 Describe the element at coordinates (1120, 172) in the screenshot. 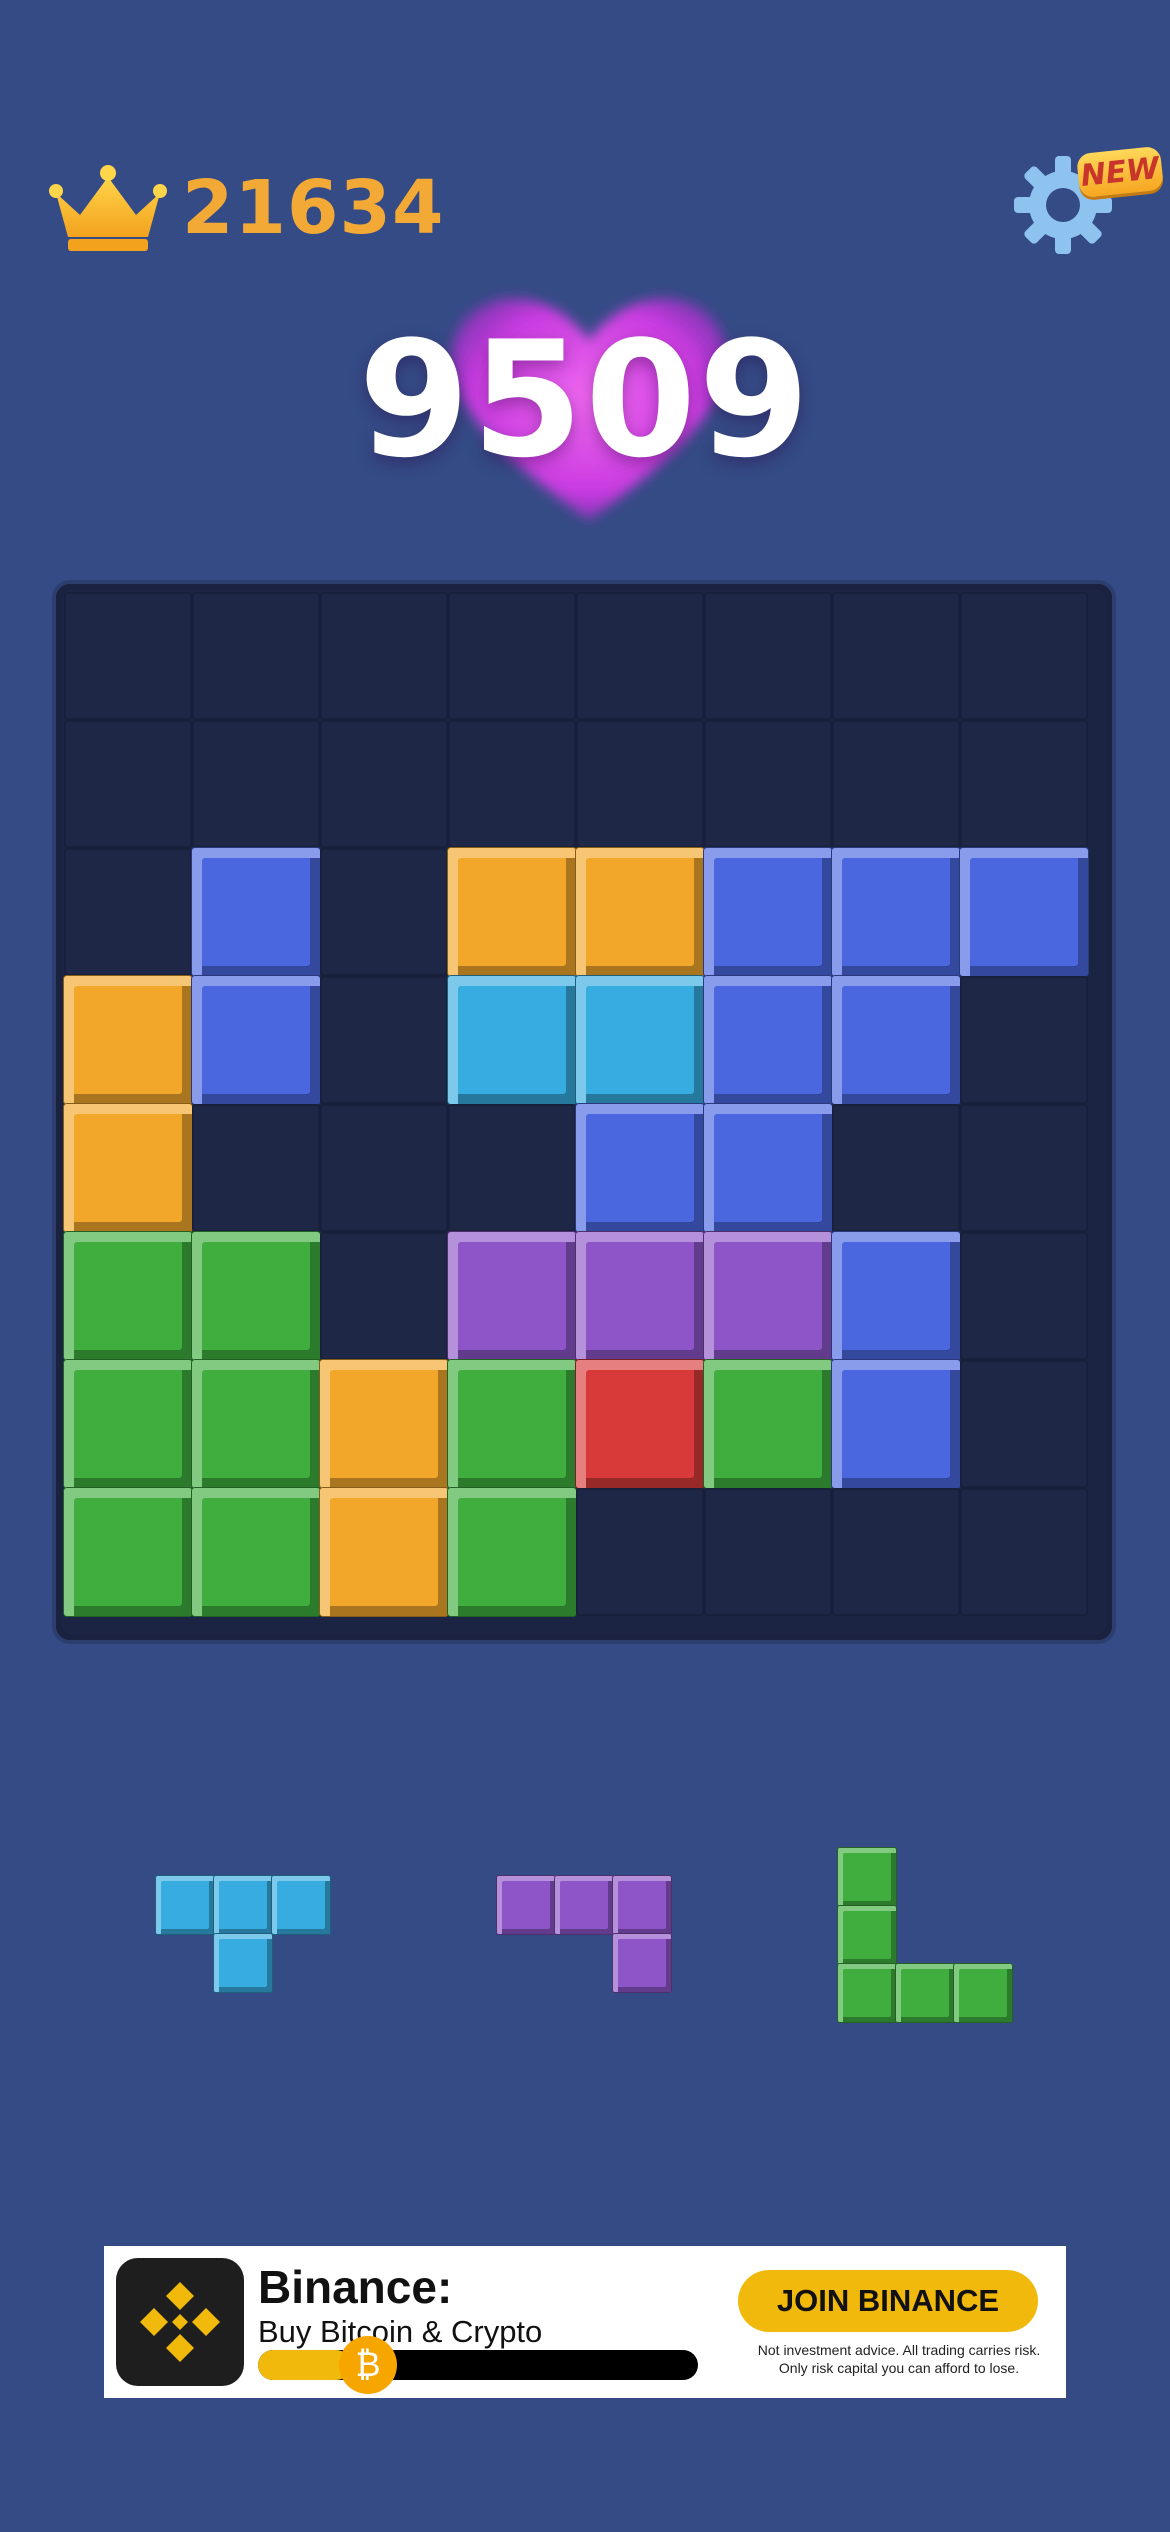

I see `new-badge: NEW` at that location.